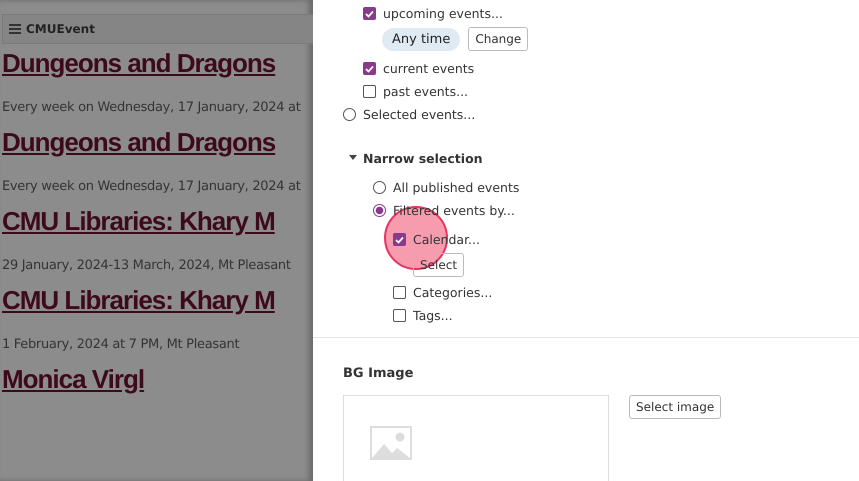 Image resolution: width=859 pixels, height=481 pixels. Describe the element at coordinates (675, 407) in the screenshot. I see `select-image-button: Select image` at that location.